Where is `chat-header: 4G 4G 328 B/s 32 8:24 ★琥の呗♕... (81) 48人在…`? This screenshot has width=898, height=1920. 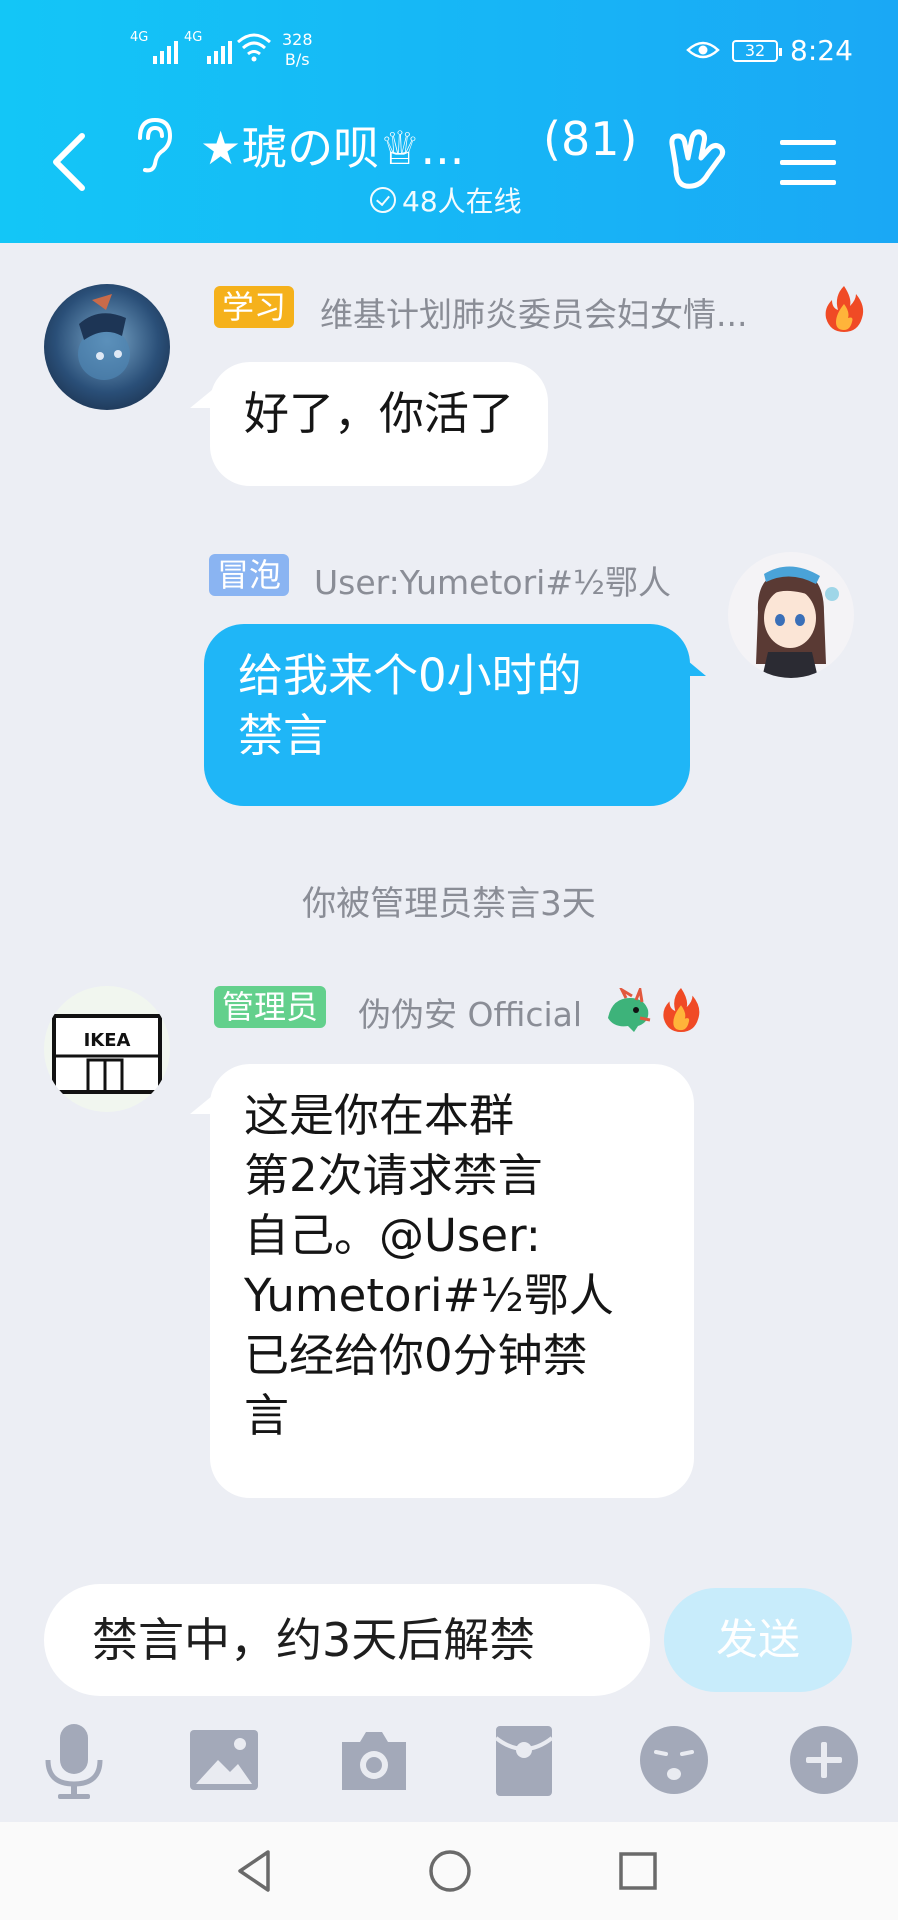
chat-header: 4G 4G 328 B/s 32 8:24 ★琥の呗♕... (81) 48人在… is located at coordinates (449, 121).